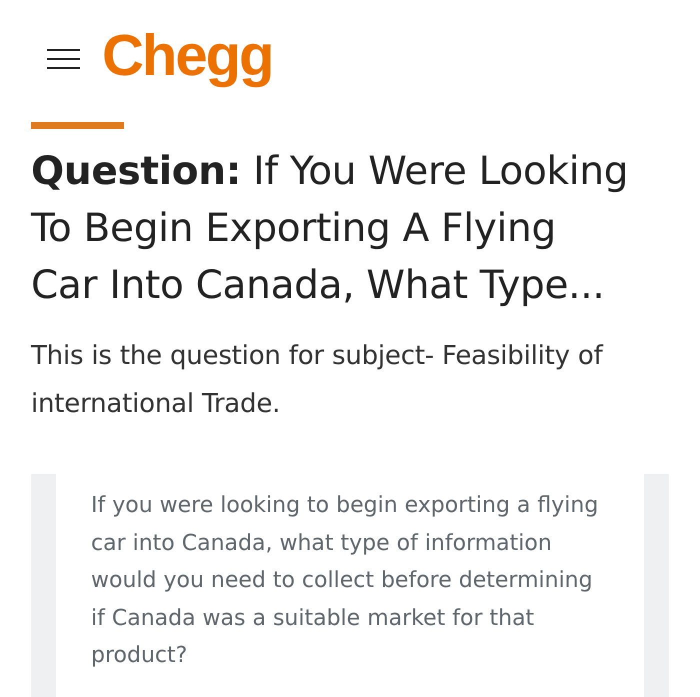 The width and height of the screenshot is (700, 697). I want to click on chegg-logo: Chegg, so click(187, 59).